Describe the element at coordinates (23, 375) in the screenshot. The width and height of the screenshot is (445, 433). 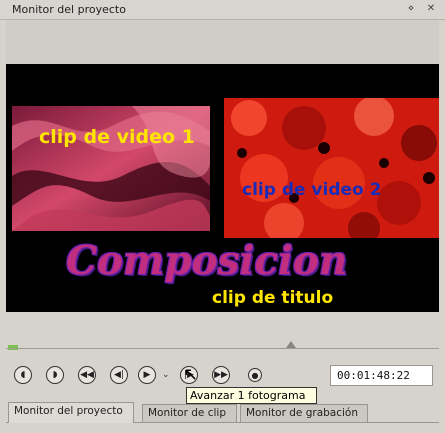
I see `seek-start-icon: ◖` at that location.